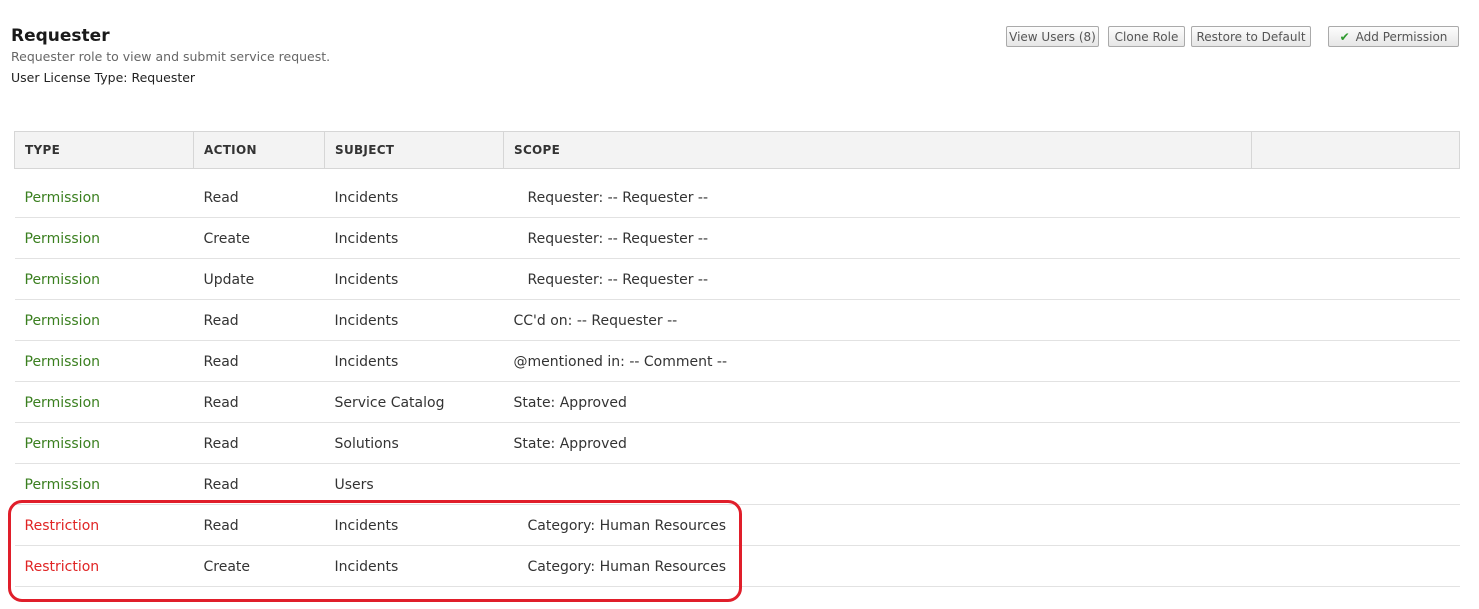 This screenshot has height=609, width=1479. I want to click on row-scope: CC'd on: -- Requester --, so click(877, 320).